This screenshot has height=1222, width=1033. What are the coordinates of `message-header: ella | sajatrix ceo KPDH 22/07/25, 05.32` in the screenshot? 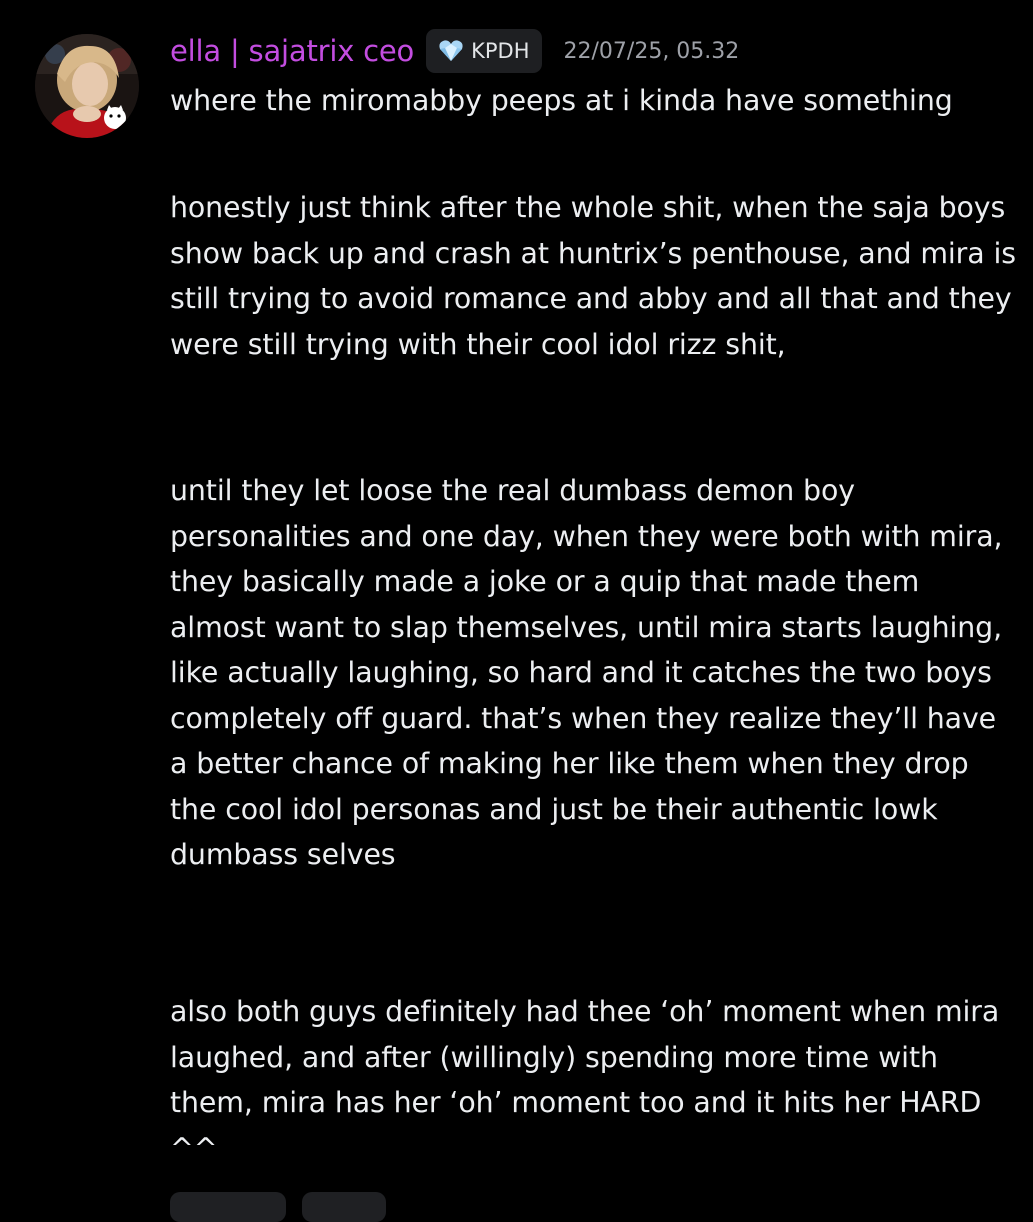 It's located at (454, 51).